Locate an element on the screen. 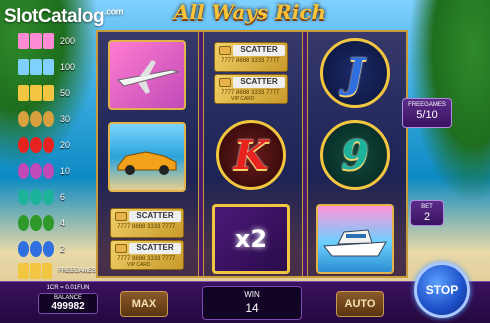 The width and height of the screenshot is (490, 323). paytable: 200 100 50 30 20 10 6 4 2 FREEGAMES is located at coordinates (57, 156).